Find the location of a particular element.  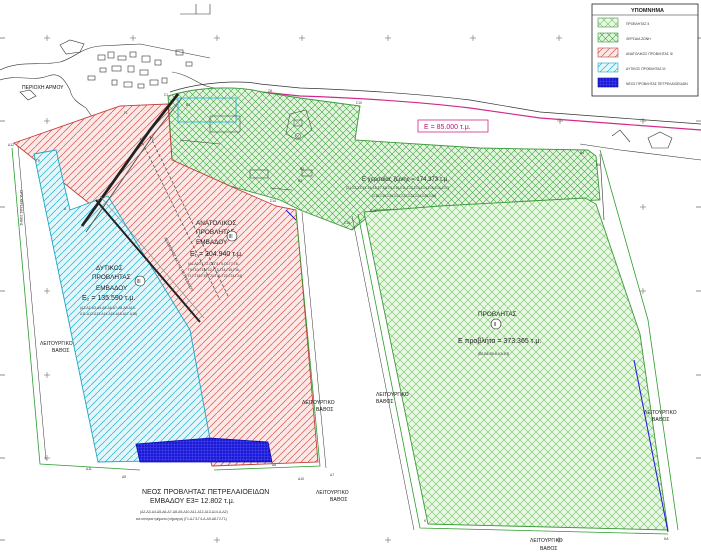

legend-label-east: ΑΝΑΤΟΛΙΚΟΣ ΠΡΟΒΛΗΤΑΣ ΙΙΙ is located at coordinates (649, 54).